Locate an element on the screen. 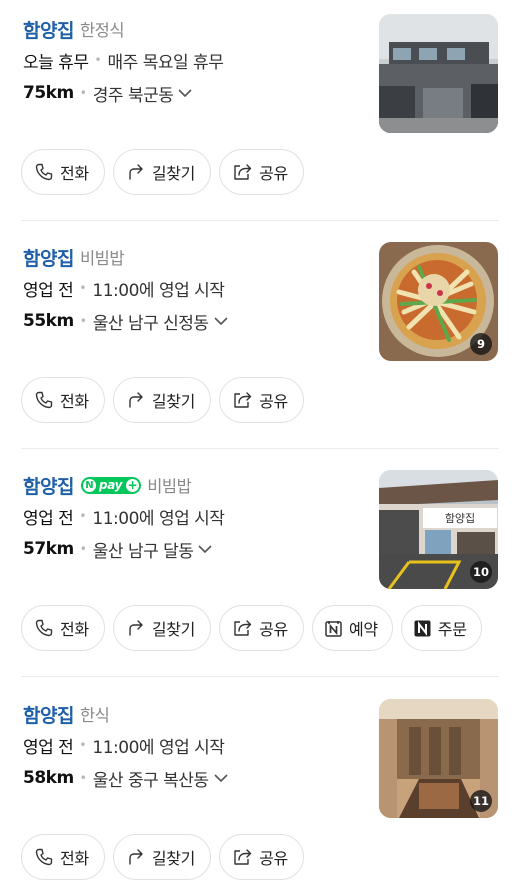 The height and width of the screenshot is (893, 520). order-button: 주문 is located at coordinates (441, 628).